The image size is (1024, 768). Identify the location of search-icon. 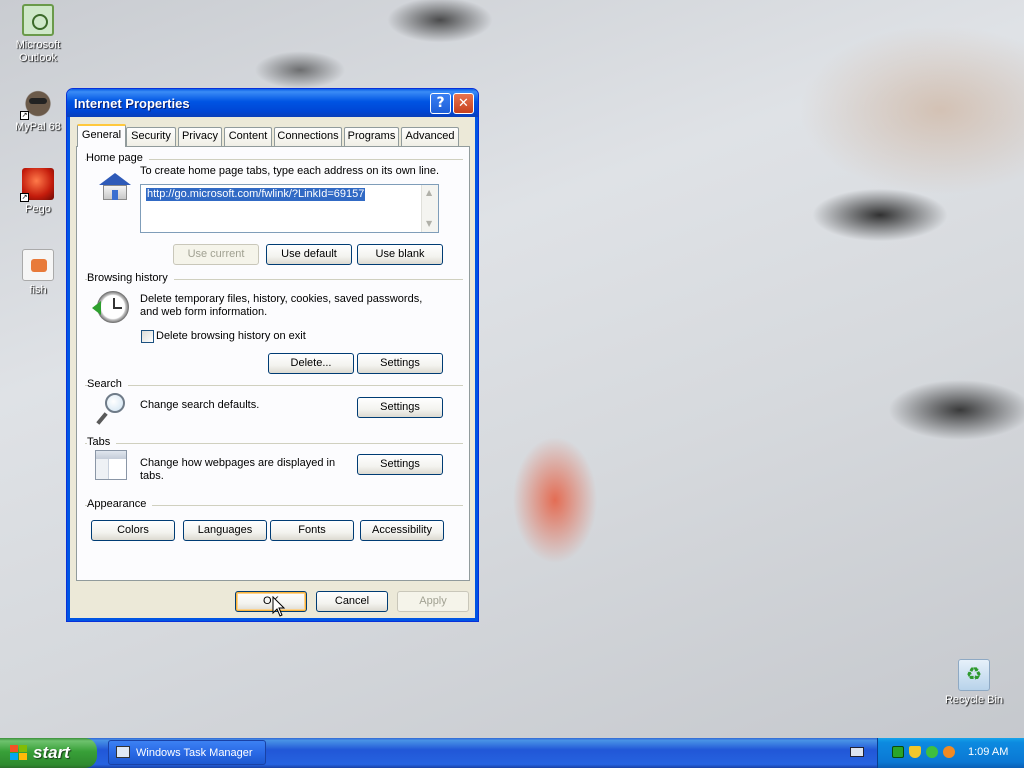
(111, 409).